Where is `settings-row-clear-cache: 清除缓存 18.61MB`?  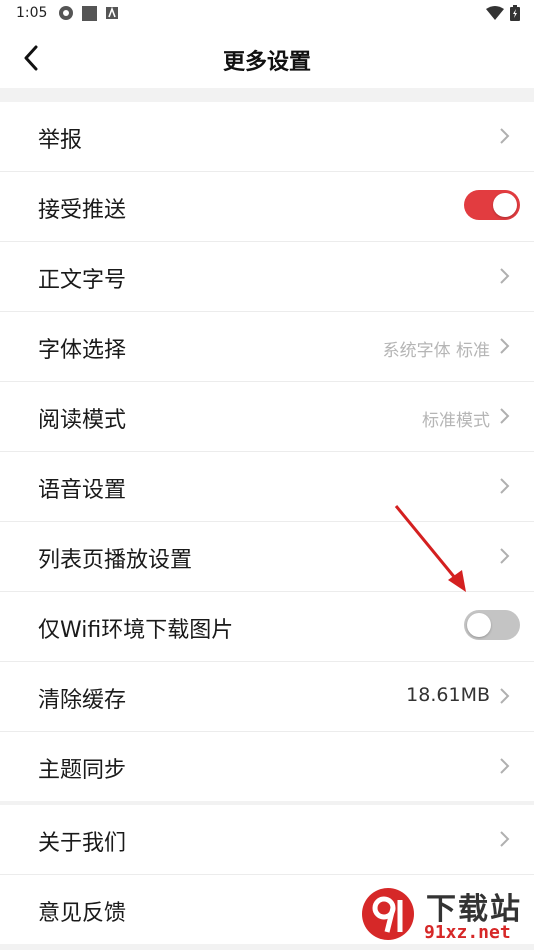
settings-row-clear-cache: 清除缓存 18.61MB is located at coordinates (267, 697).